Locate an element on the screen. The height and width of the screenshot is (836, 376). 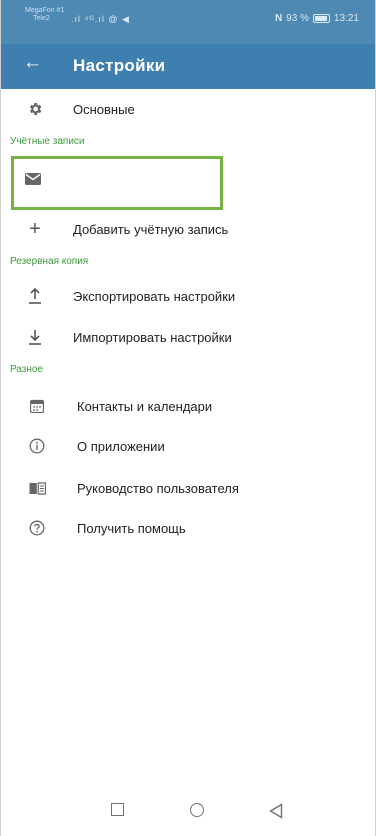
recent-apps-icon is located at coordinates (117, 809).